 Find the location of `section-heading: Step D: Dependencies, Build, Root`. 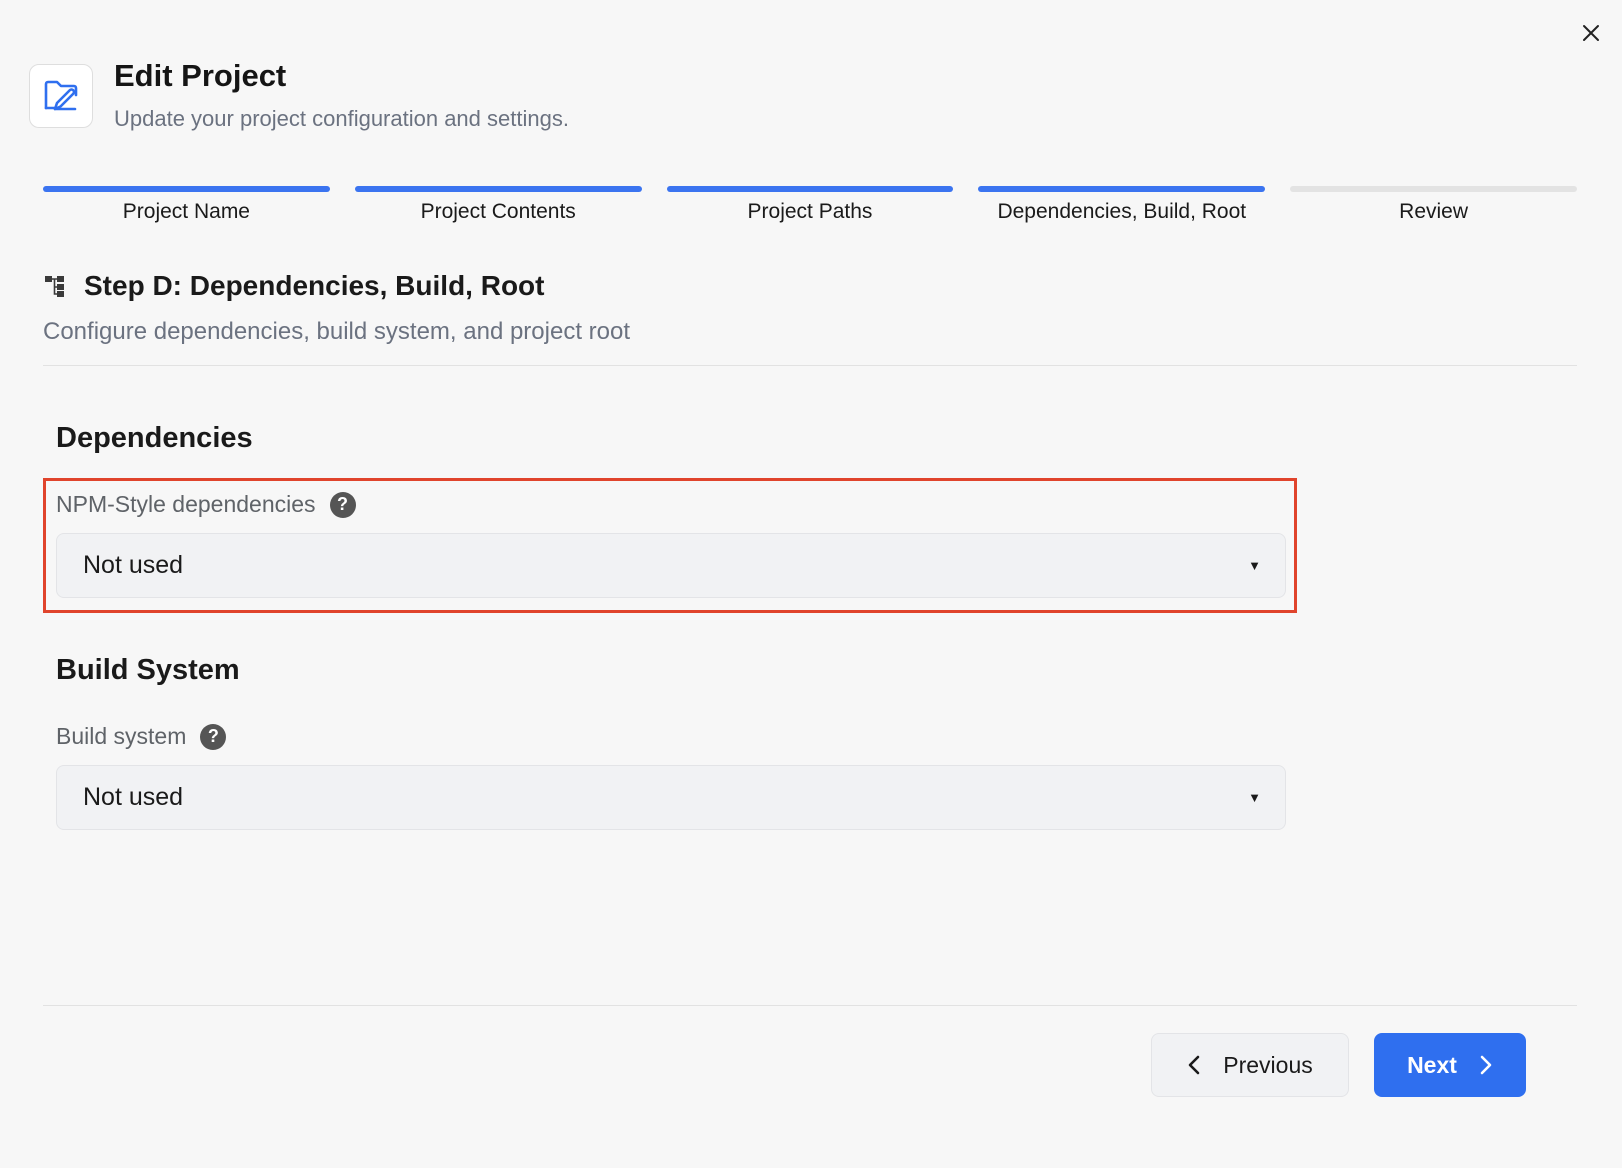

section-heading: Step D: Dependencies, Build, Root is located at coordinates (294, 286).